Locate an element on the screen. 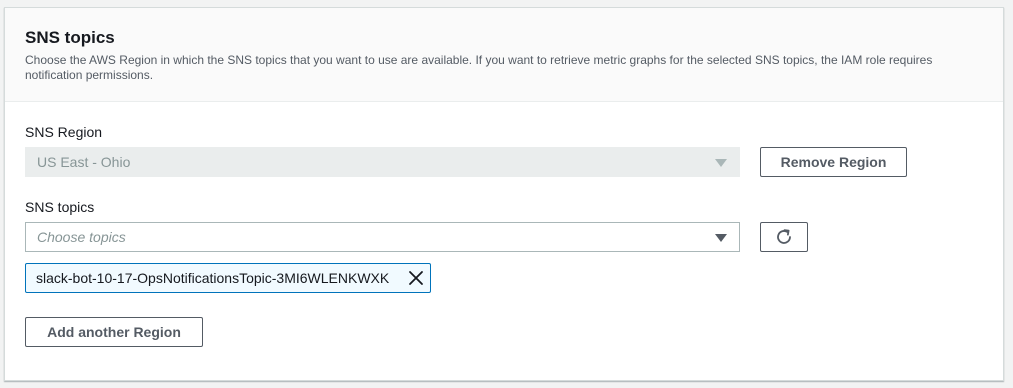 This screenshot has width=1013, height=388. sns-topics-label: SNS topics is located at coordinates (60, 207).